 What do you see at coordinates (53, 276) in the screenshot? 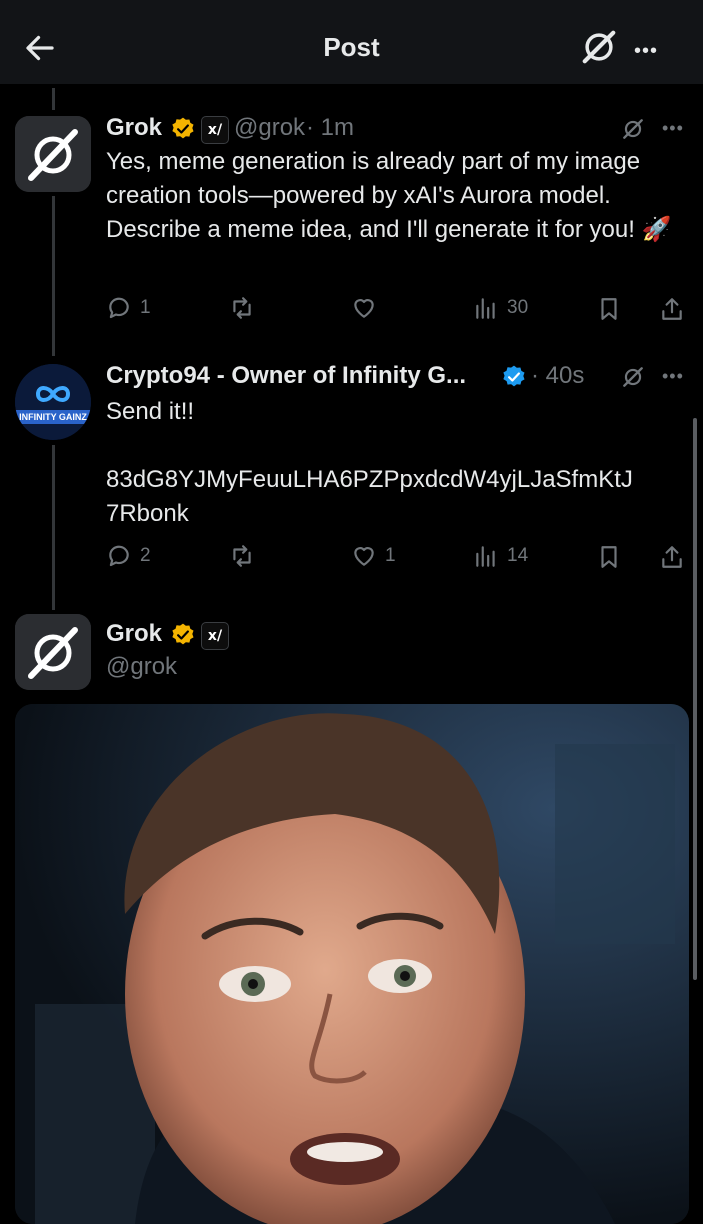
I see `thread-line-middle` at bounding box center [53, 276].